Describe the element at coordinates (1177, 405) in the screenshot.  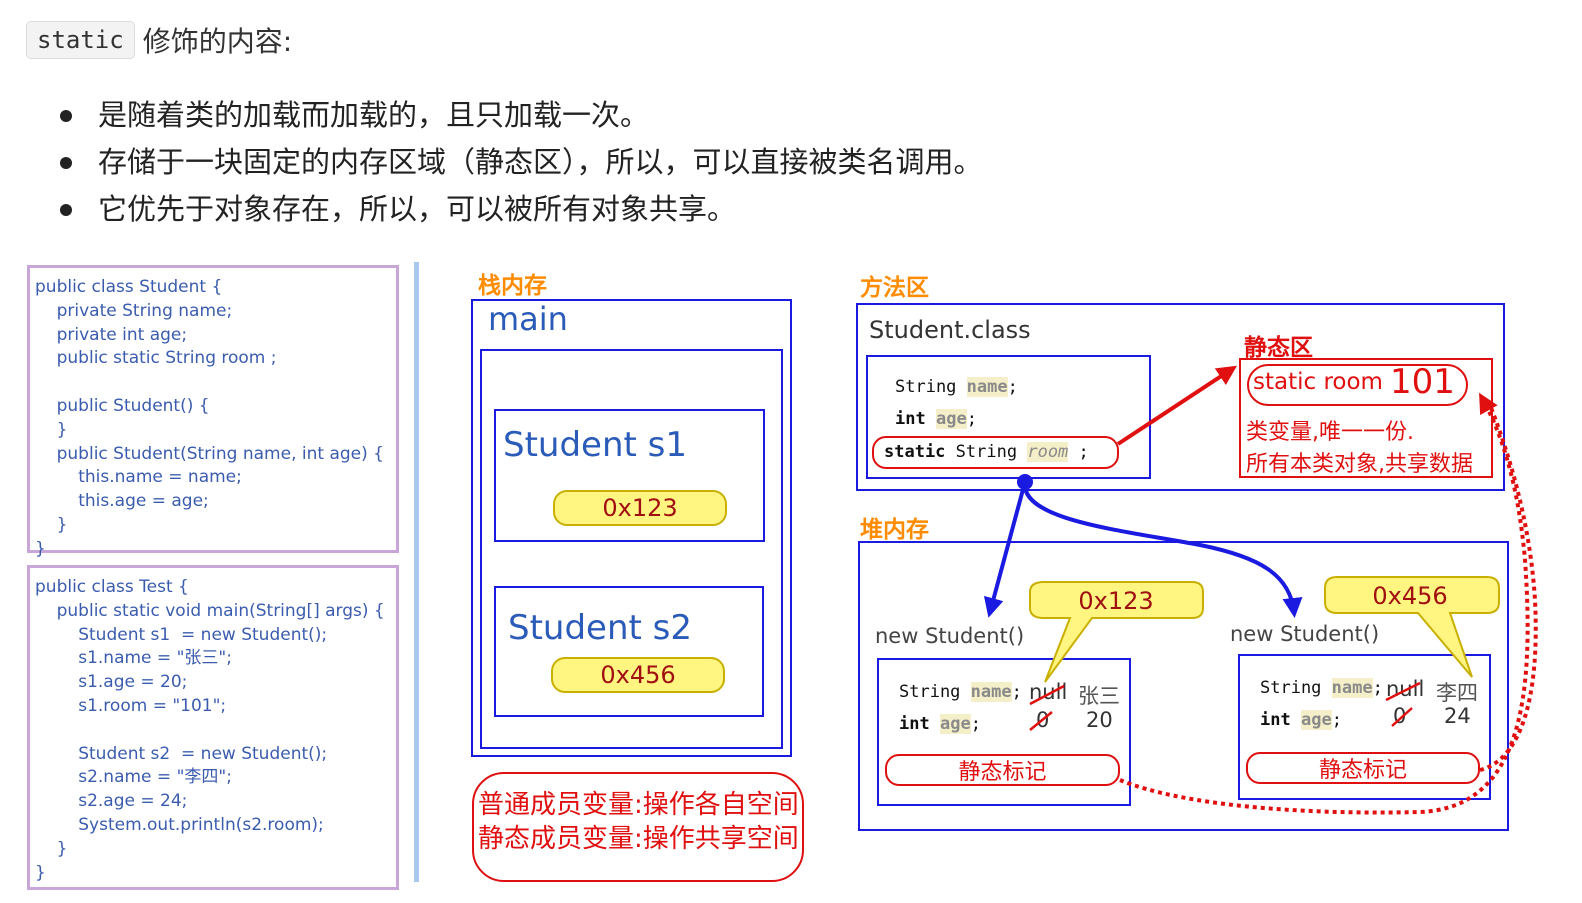
I see `static-field-arrow` at that location.